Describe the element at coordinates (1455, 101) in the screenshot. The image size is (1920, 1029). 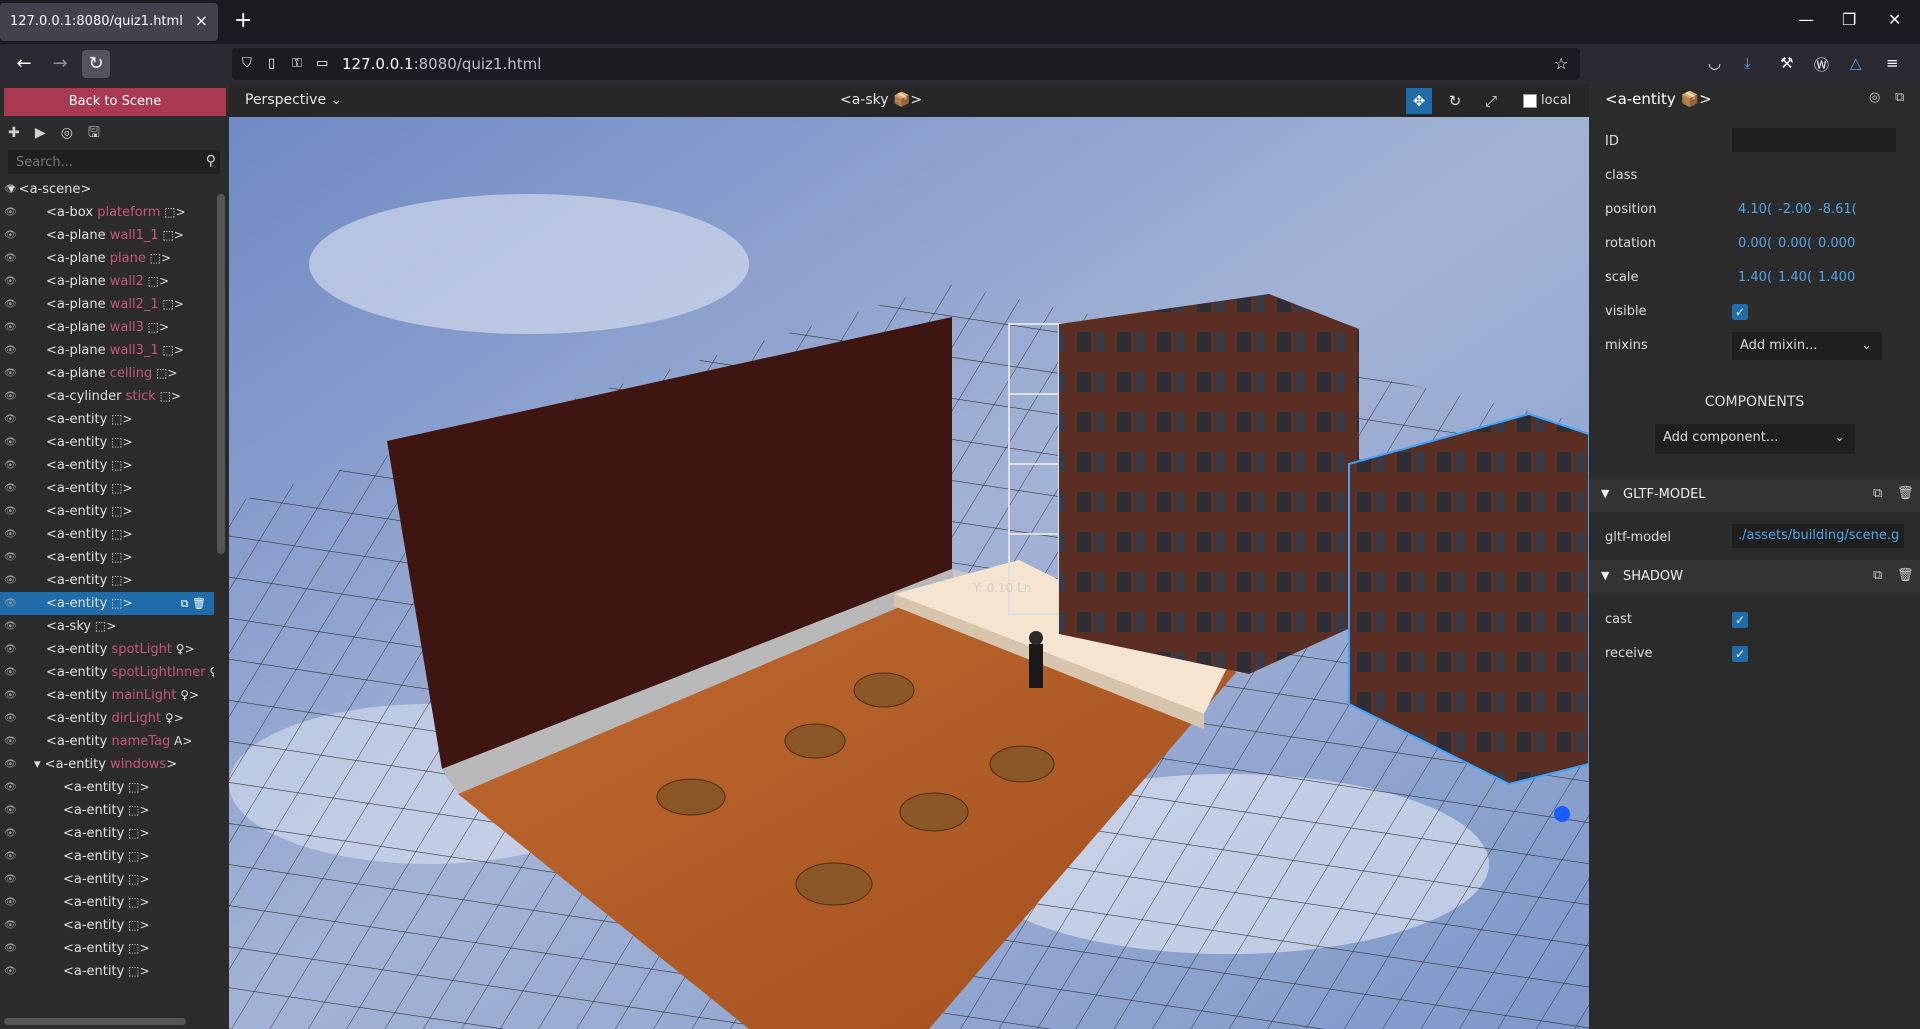
I see `rotate-icon: ↻` at that location.